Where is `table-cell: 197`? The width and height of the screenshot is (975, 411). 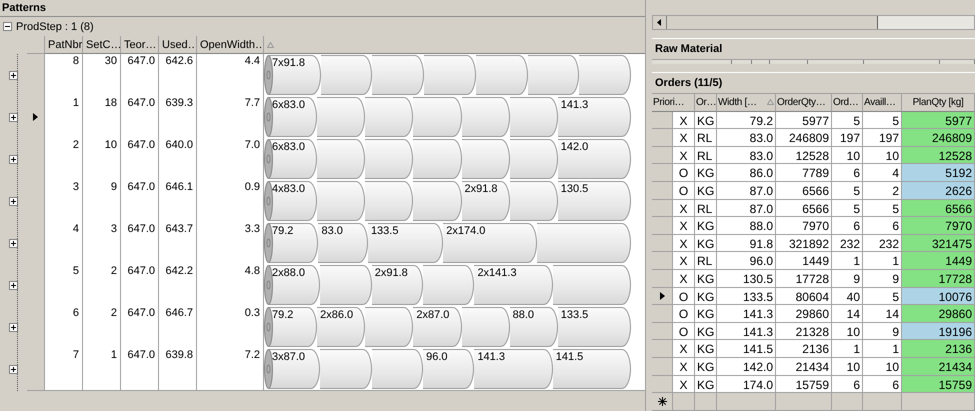 table-cell: 197 is located at coordinates (847, 138).